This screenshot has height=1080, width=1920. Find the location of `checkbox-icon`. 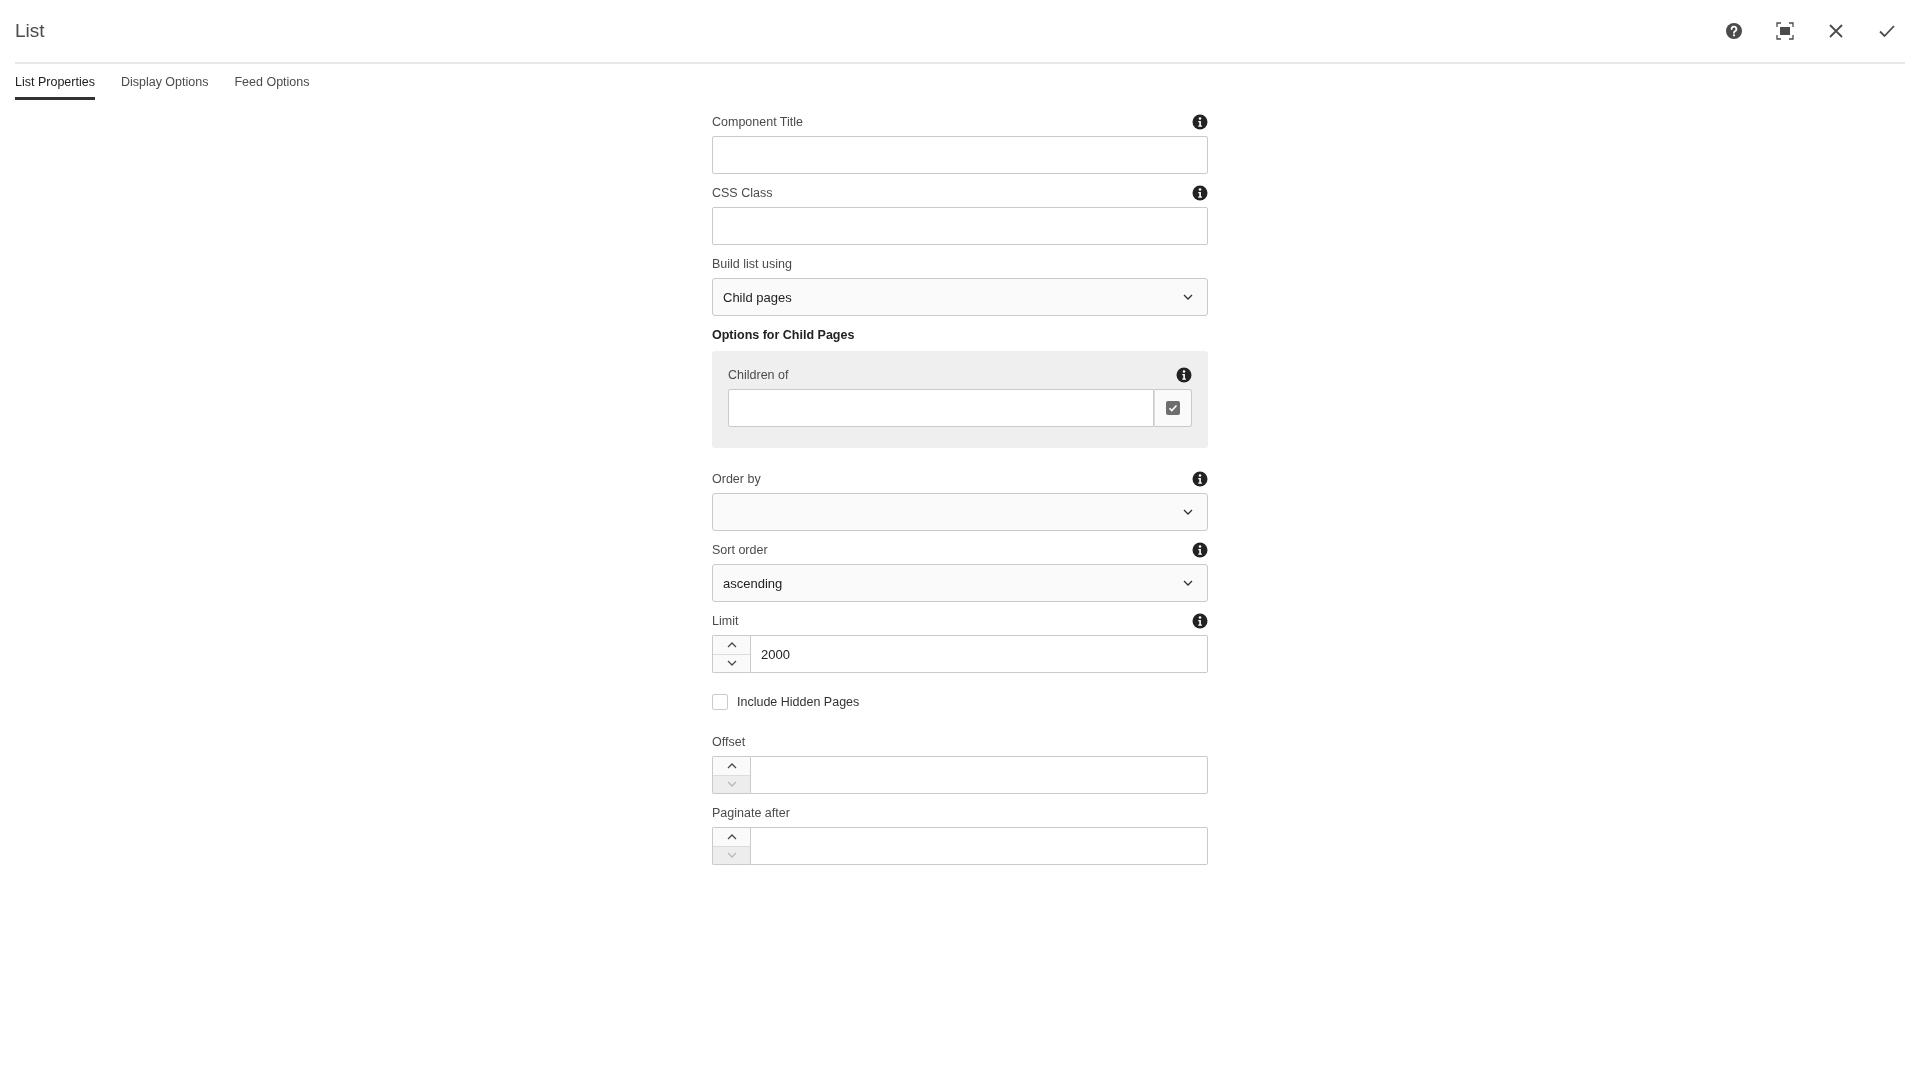

checkbox-icon is located at coordinates (1173, 408).